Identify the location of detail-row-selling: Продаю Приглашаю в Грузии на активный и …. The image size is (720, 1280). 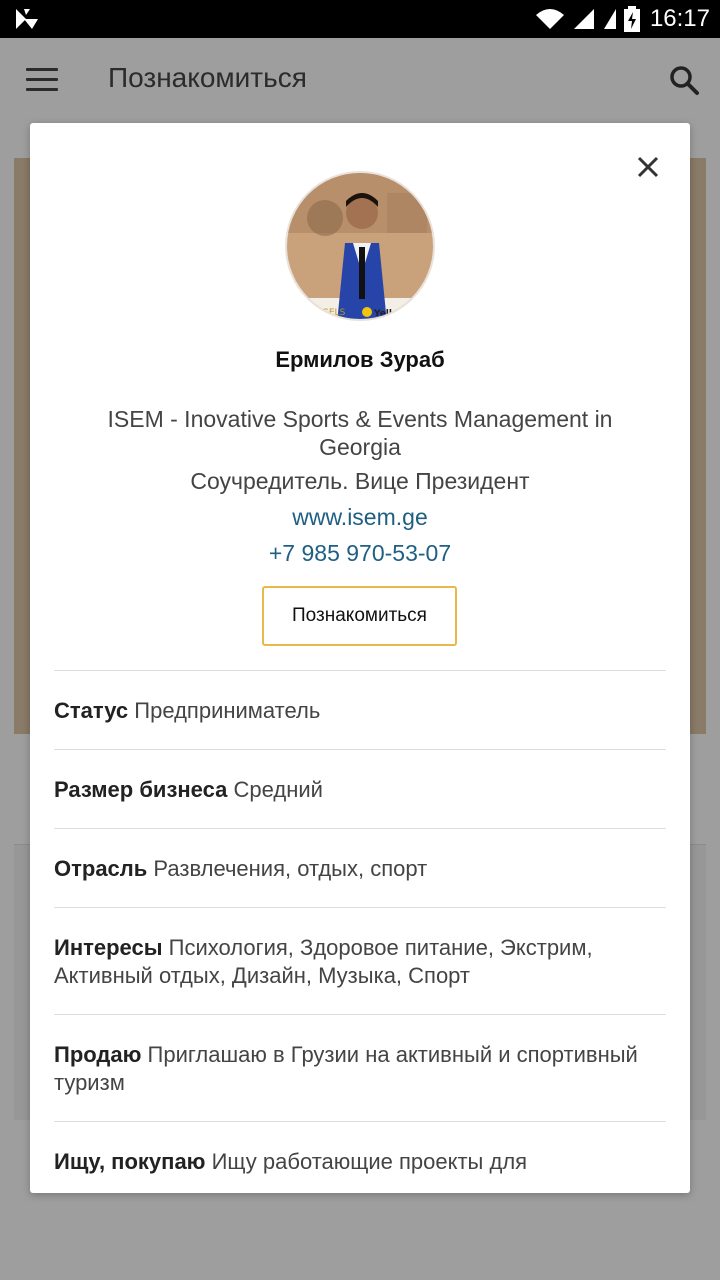
(360, 1067).